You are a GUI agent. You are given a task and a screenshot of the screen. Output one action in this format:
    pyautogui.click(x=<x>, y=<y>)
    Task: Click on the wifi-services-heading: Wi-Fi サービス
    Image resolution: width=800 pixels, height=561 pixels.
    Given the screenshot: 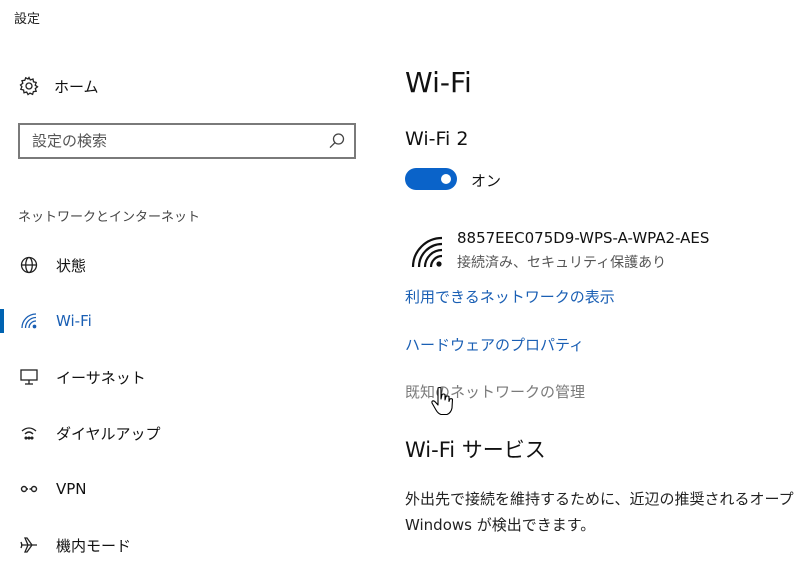 What is the action you would take?
    pyautogui.click(x=475, y=450)
    